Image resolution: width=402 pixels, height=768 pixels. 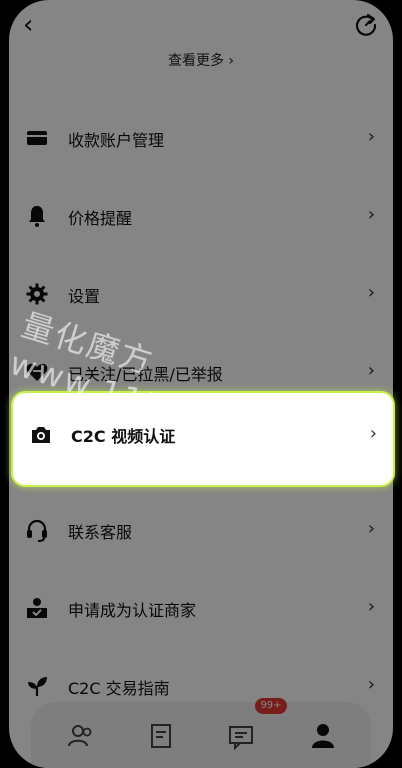 What do you see at coordinates (323, 736) in the screenshot?
I see `tab-profile-icon` at bounding box center [323, 736].